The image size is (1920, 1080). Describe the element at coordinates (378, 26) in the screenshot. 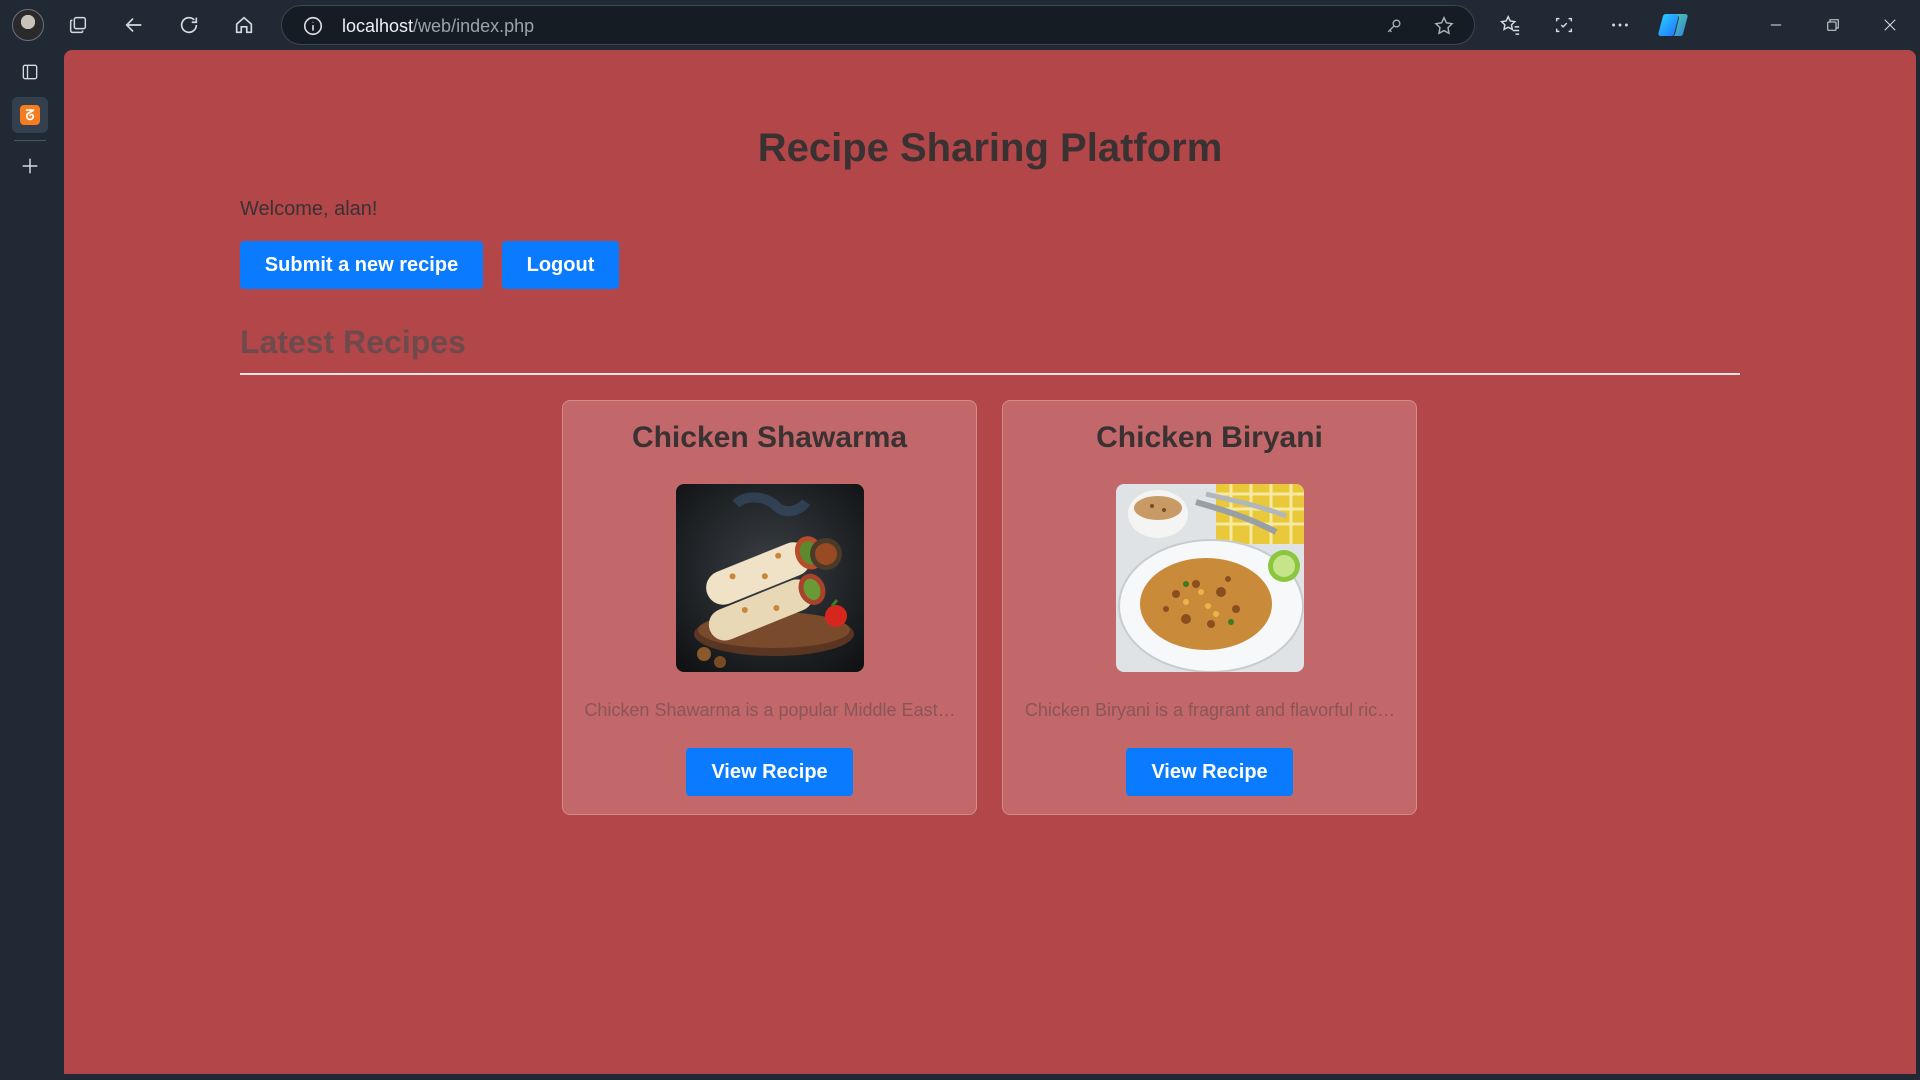

I see `url-host: localhost` at that location.